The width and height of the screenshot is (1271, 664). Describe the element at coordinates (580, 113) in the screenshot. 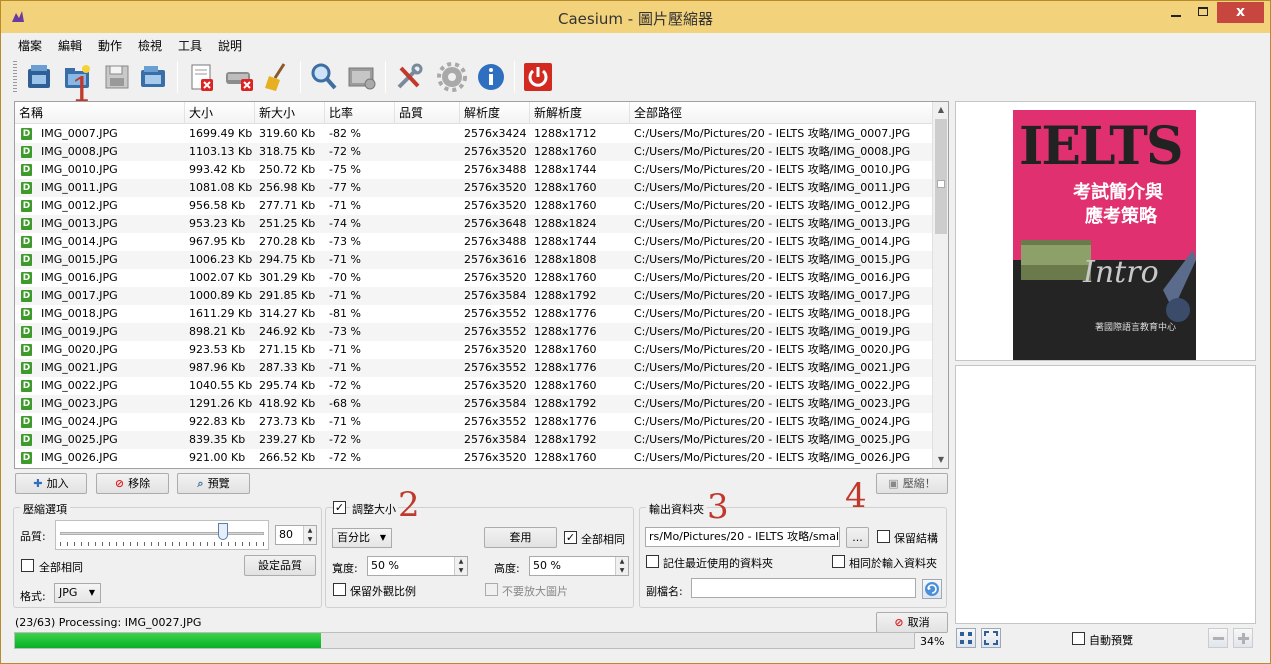

I see `column-new-resolution: 新解析度` at that location.